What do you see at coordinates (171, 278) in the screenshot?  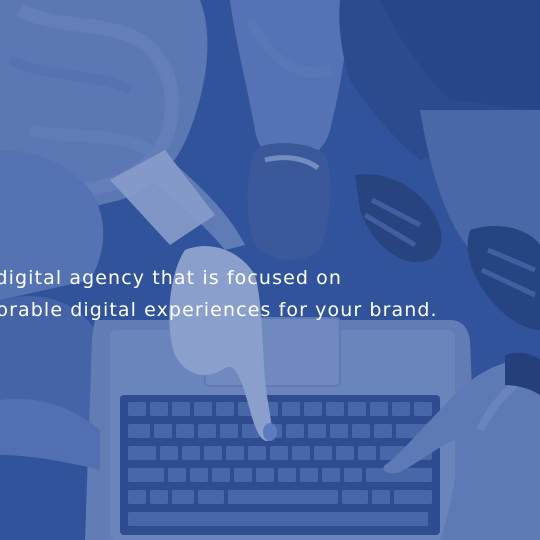 I see `tagline-line-1: ce digital agency that is focused on` at bounding box center [171, 278].